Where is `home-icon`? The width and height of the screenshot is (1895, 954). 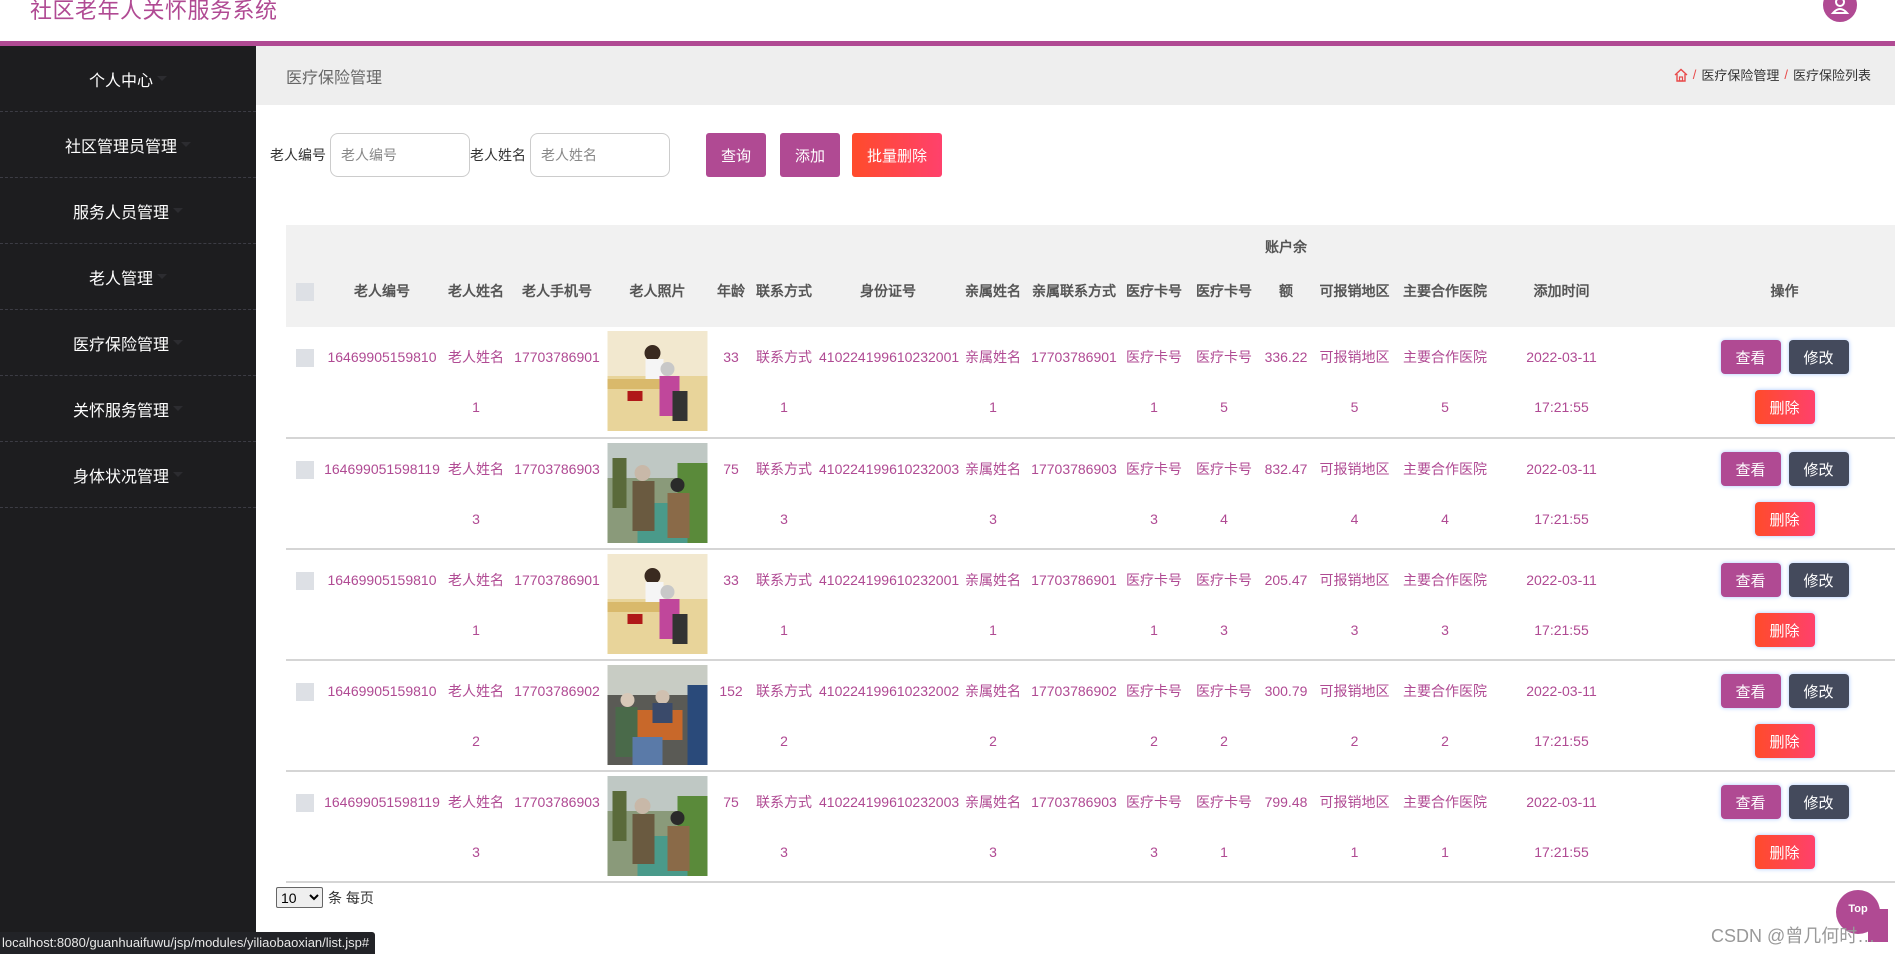
home-icon is located at coordinates (1681, 75).